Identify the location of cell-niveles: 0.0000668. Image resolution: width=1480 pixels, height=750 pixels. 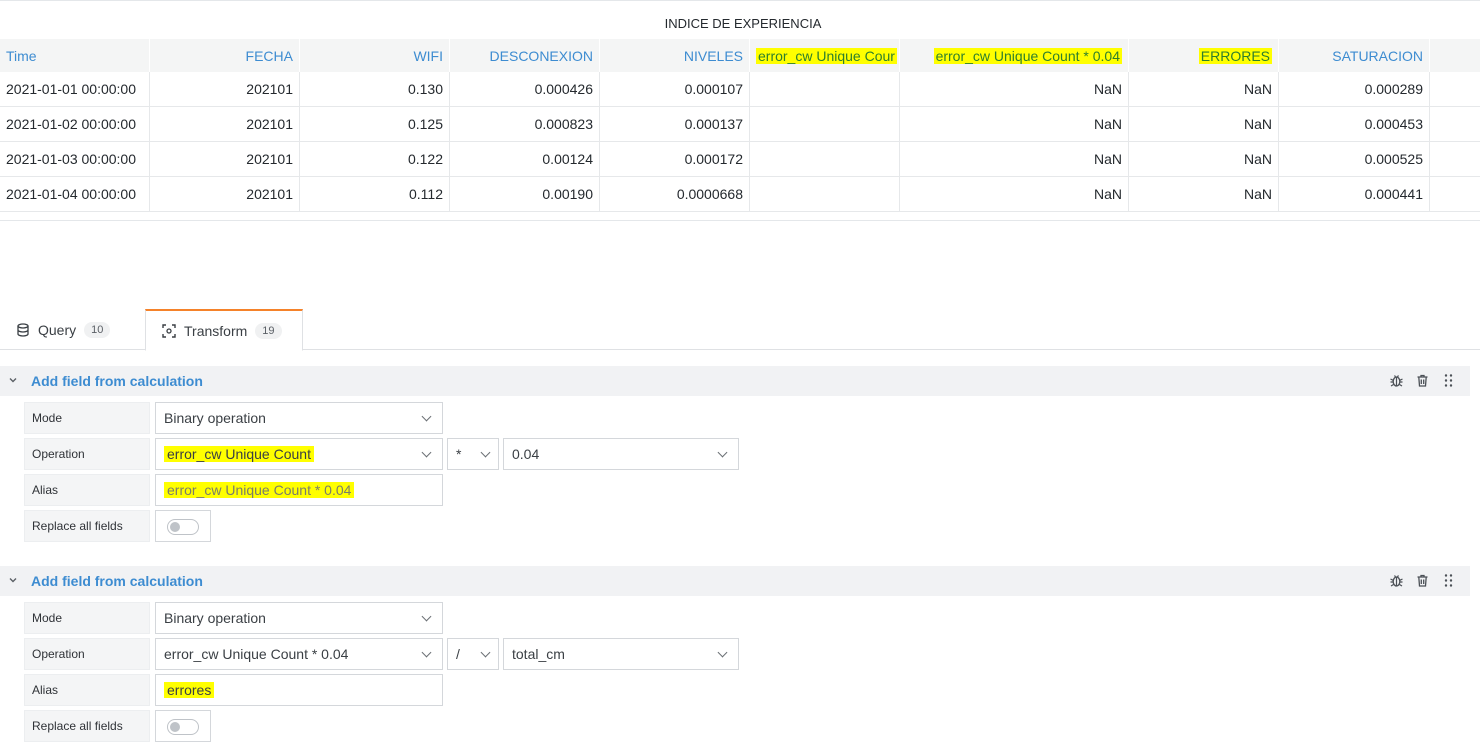
(675, 194).